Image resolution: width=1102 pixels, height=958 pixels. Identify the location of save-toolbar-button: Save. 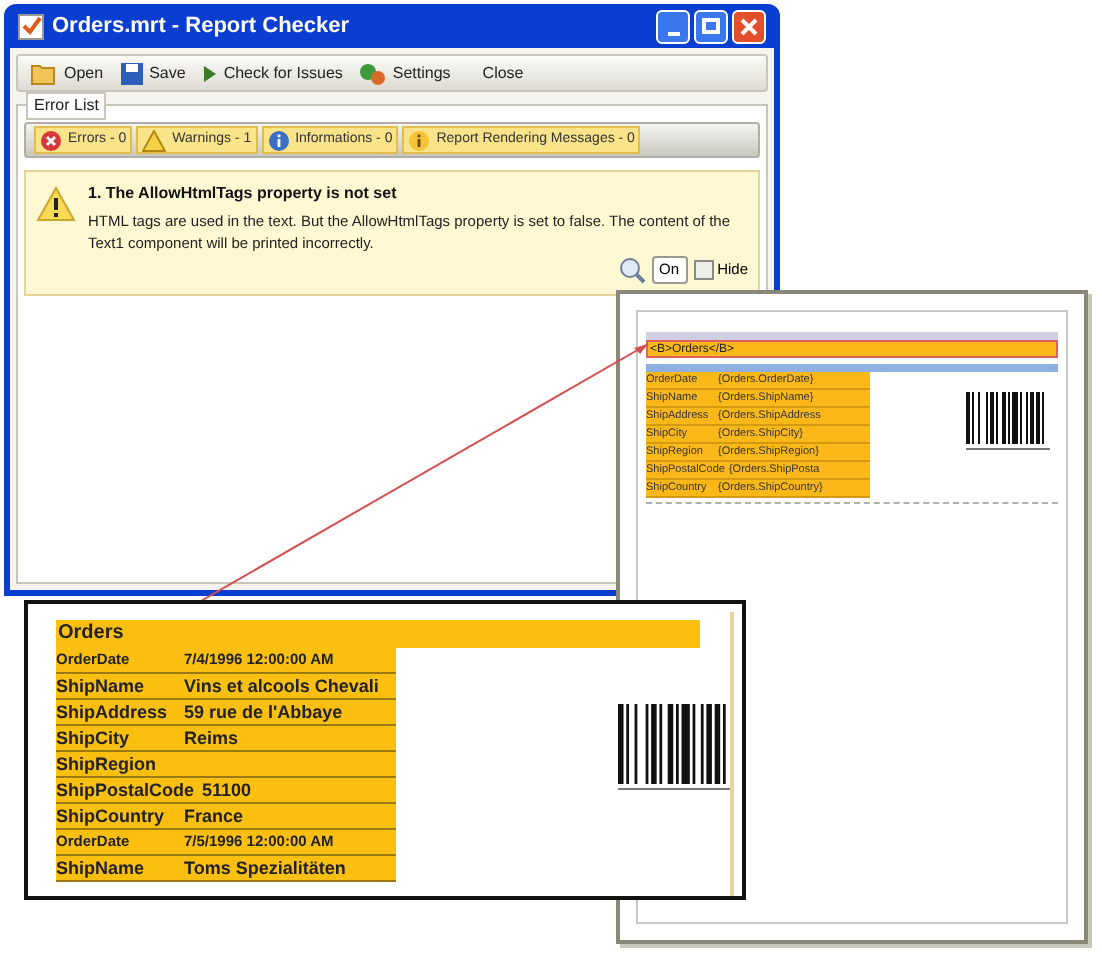
(152, 73).